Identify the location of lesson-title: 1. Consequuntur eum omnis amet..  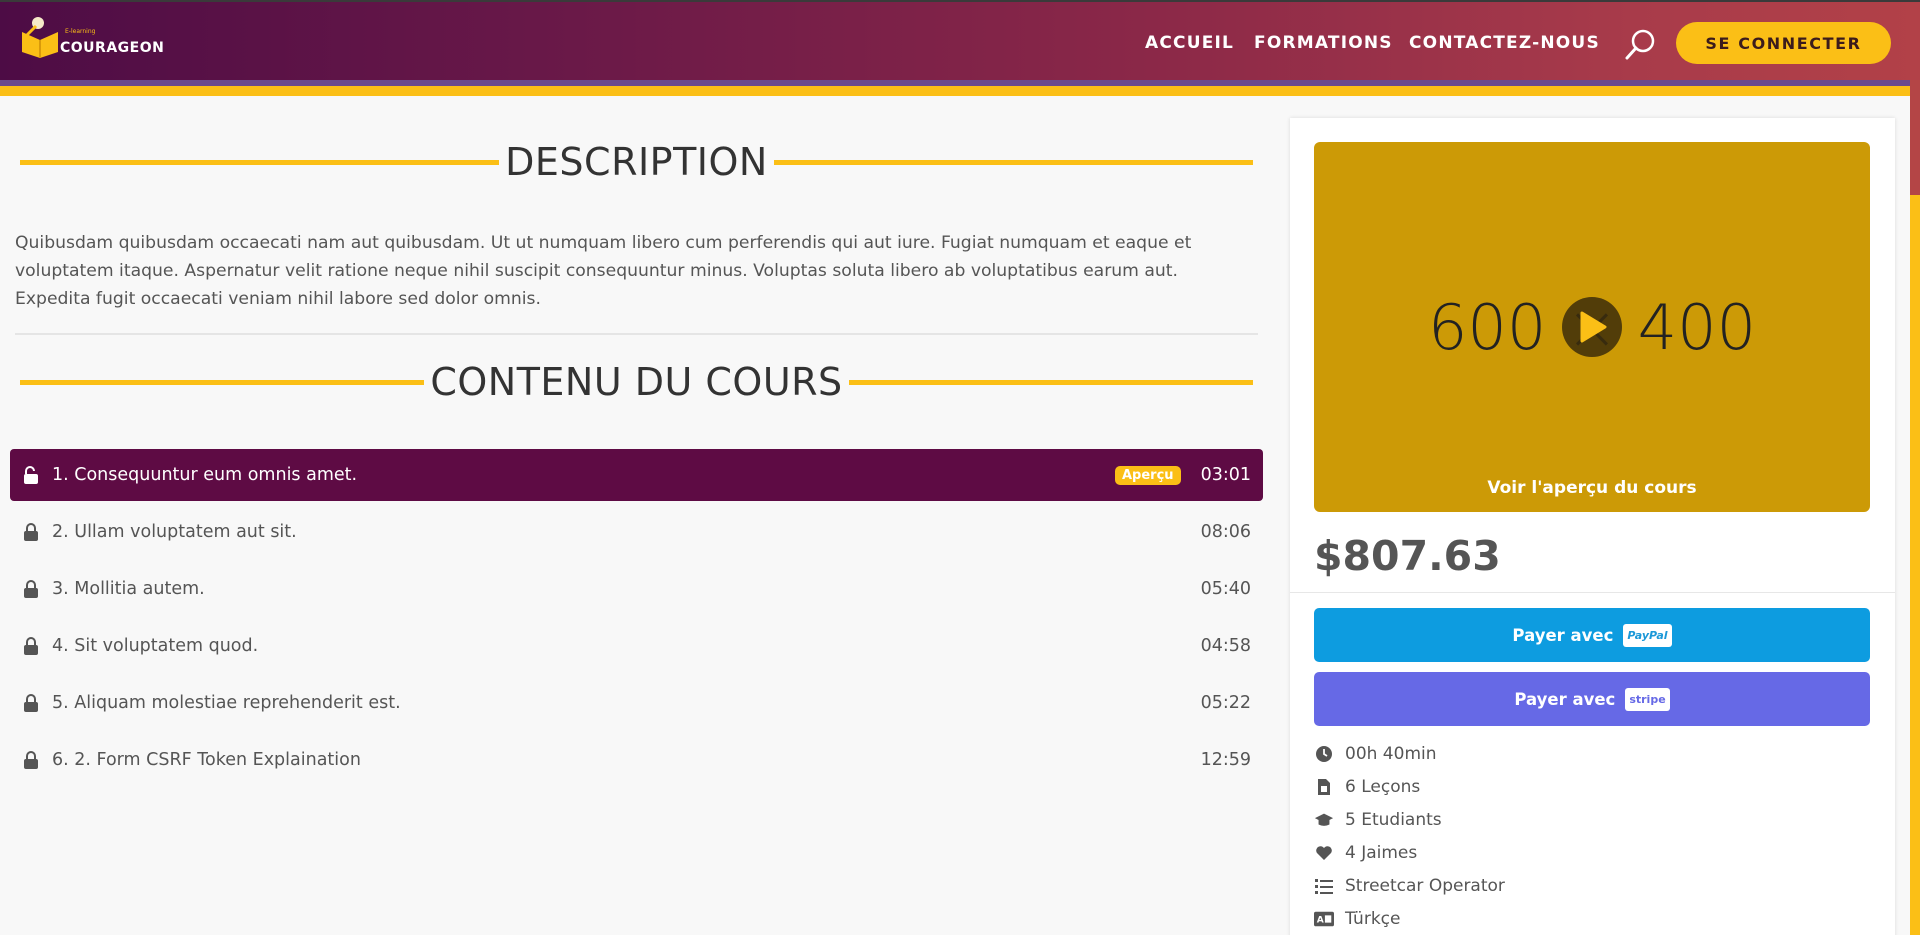
(205, 475).